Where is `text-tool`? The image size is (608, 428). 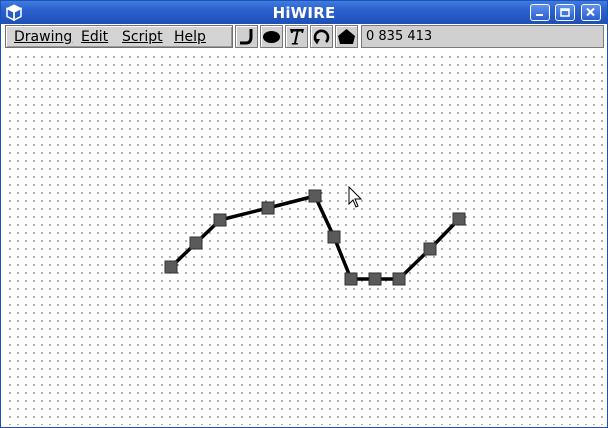 text-tool is located at coordinates (296, 36).